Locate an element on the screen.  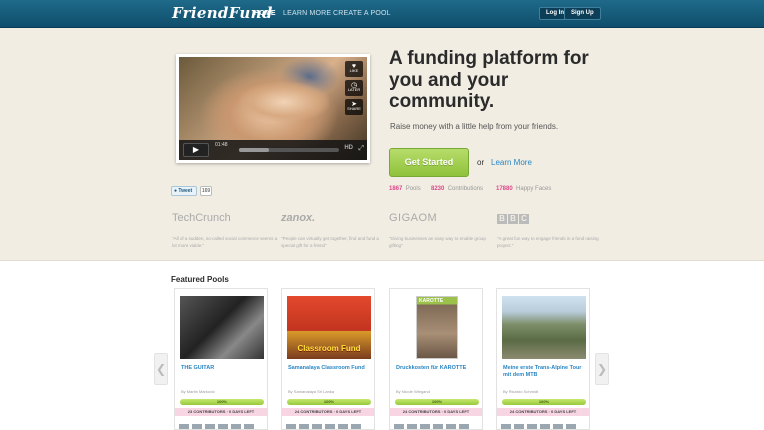
pool-author: By Nicole Wiegand is located at coordinates (413, 391).